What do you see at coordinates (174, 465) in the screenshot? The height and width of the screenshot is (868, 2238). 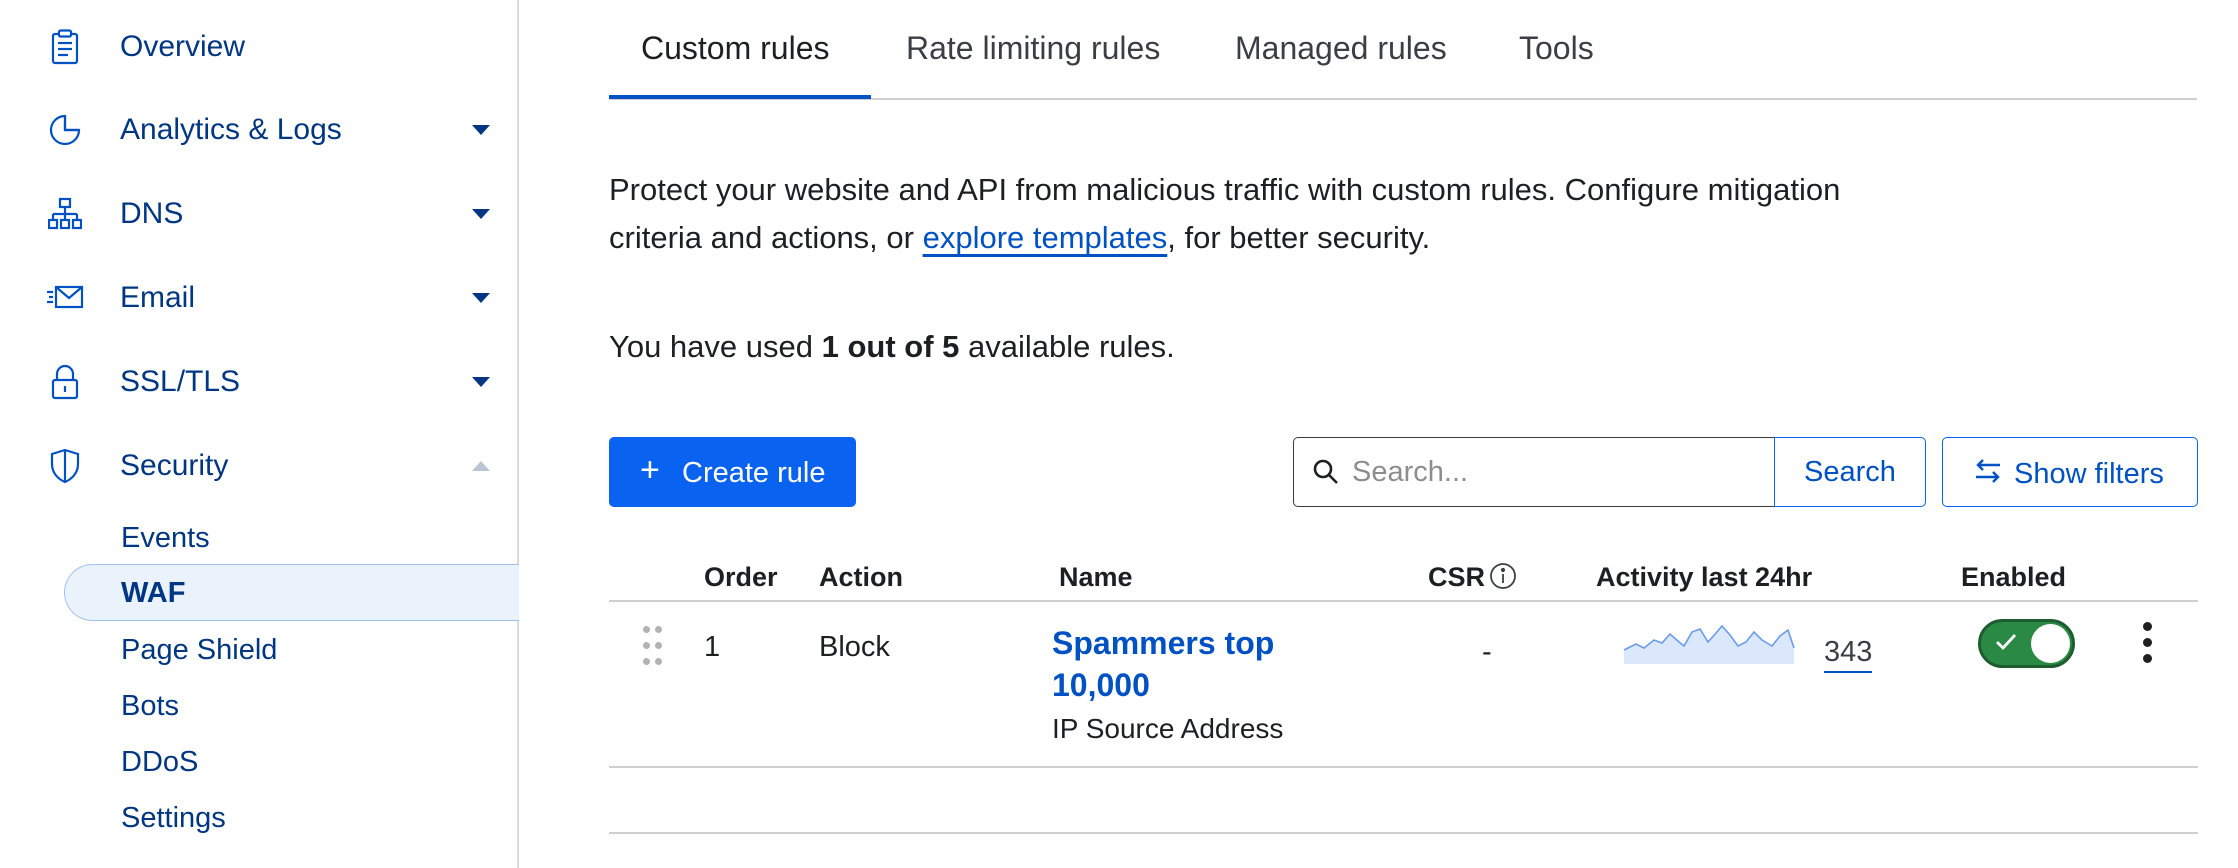 I see `sidebar-item-label: Security` at bounding box center [174, 465].